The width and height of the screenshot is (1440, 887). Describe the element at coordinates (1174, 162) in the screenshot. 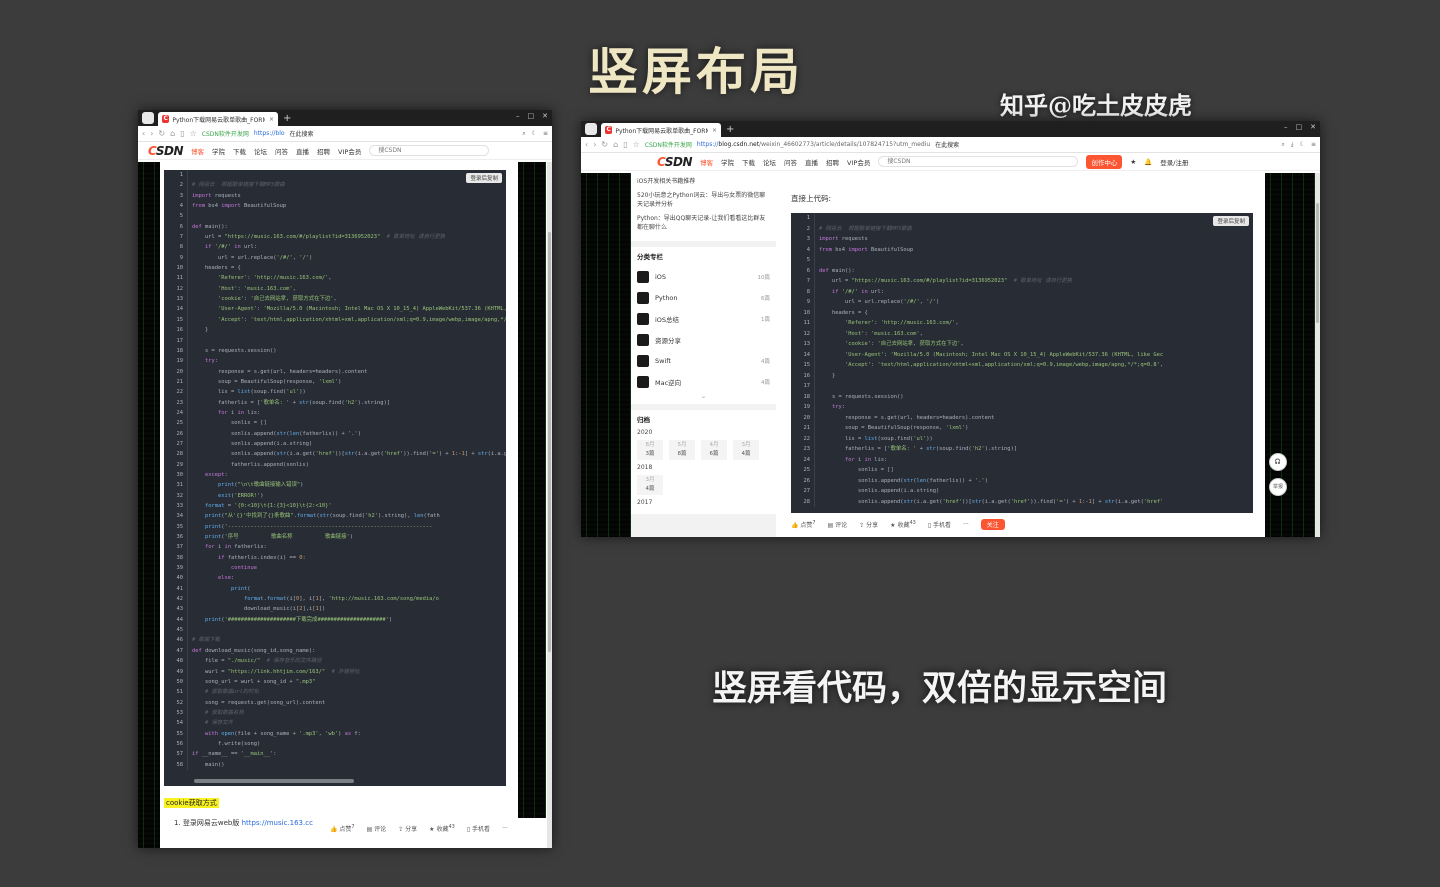

I see `login-link: 登录/注册` at that location.